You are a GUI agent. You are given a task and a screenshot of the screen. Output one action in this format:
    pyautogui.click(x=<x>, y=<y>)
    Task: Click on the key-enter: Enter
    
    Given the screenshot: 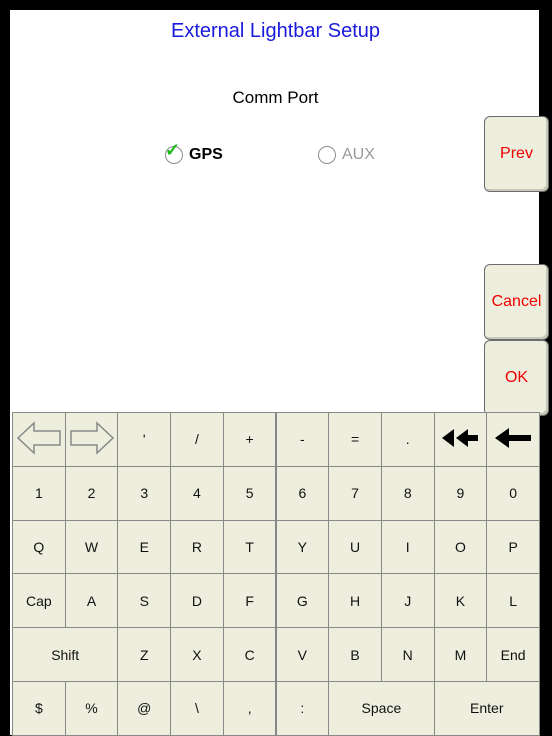 What is the action you would take?
    pyautogui.click(x=486, y=708)
    